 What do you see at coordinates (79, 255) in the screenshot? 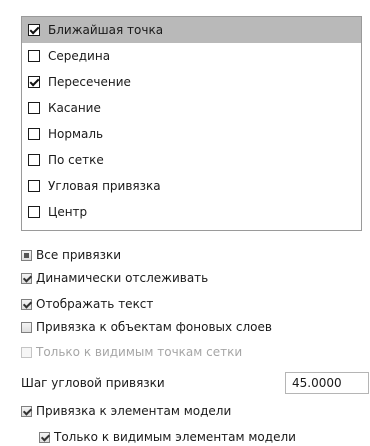
I see `all-snaps-label: Все привязки` at bounding box center [79, 255].